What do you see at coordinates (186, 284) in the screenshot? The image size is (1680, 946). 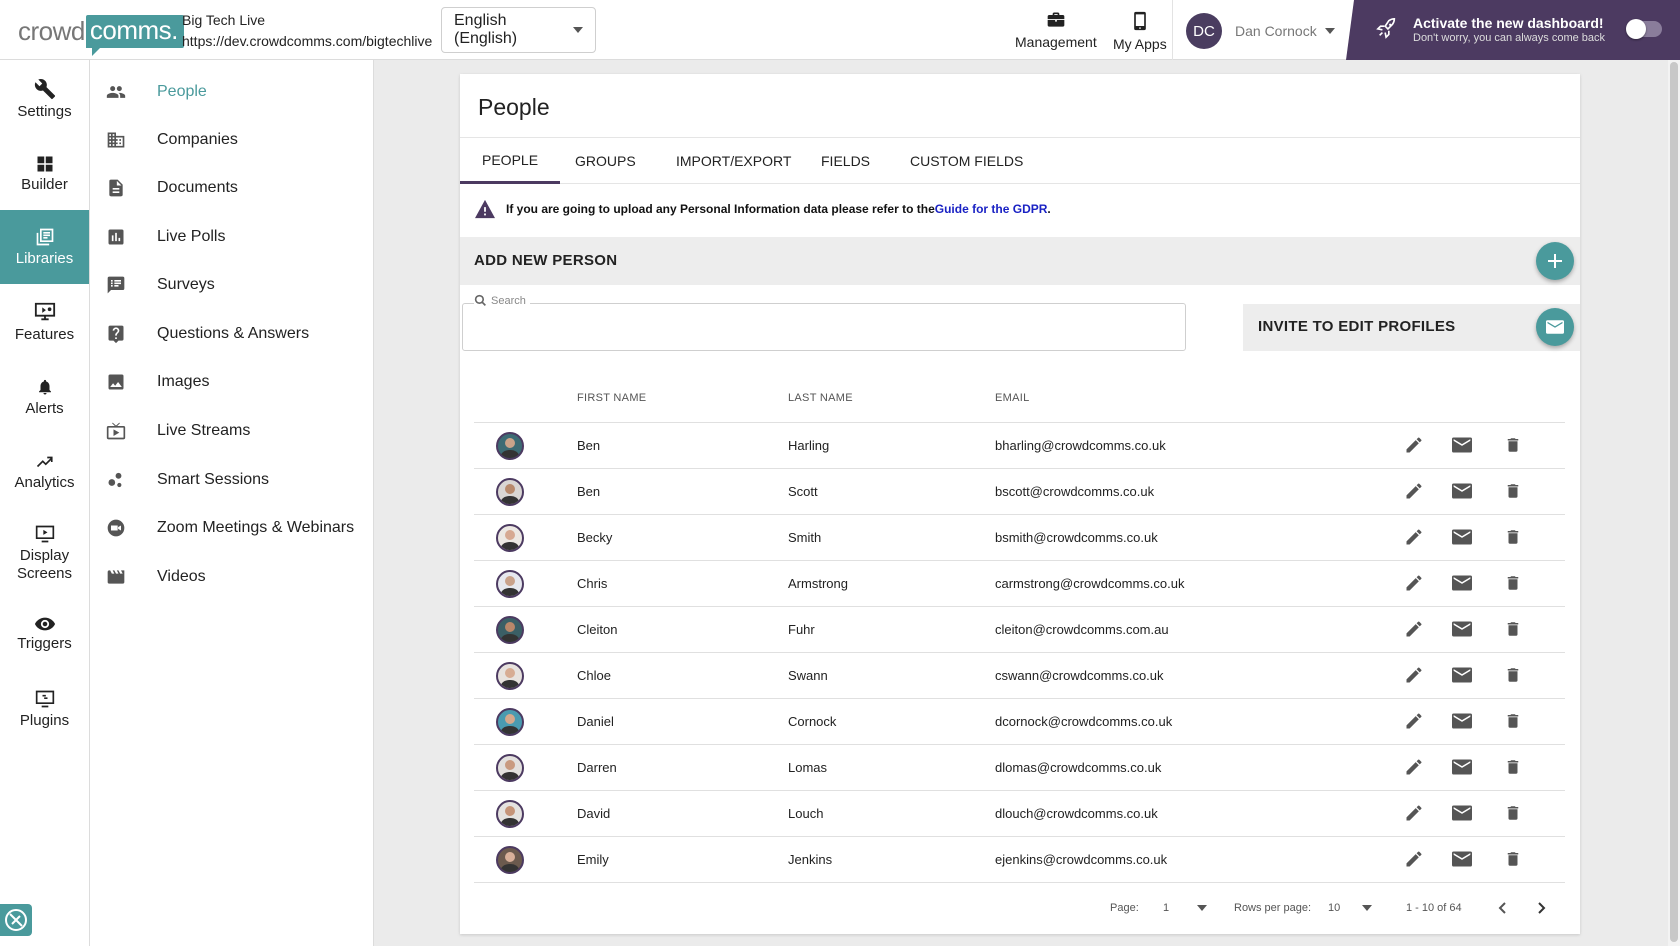 I see `subnav-surveys-label: Surveys` at bounding box center [186, 284].